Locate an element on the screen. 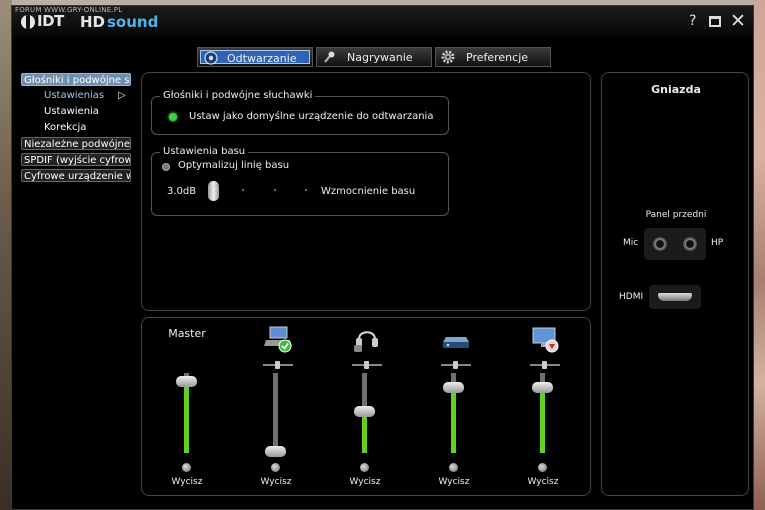  channel-digital-output: Wycisz is located at coordinates (543, 407).